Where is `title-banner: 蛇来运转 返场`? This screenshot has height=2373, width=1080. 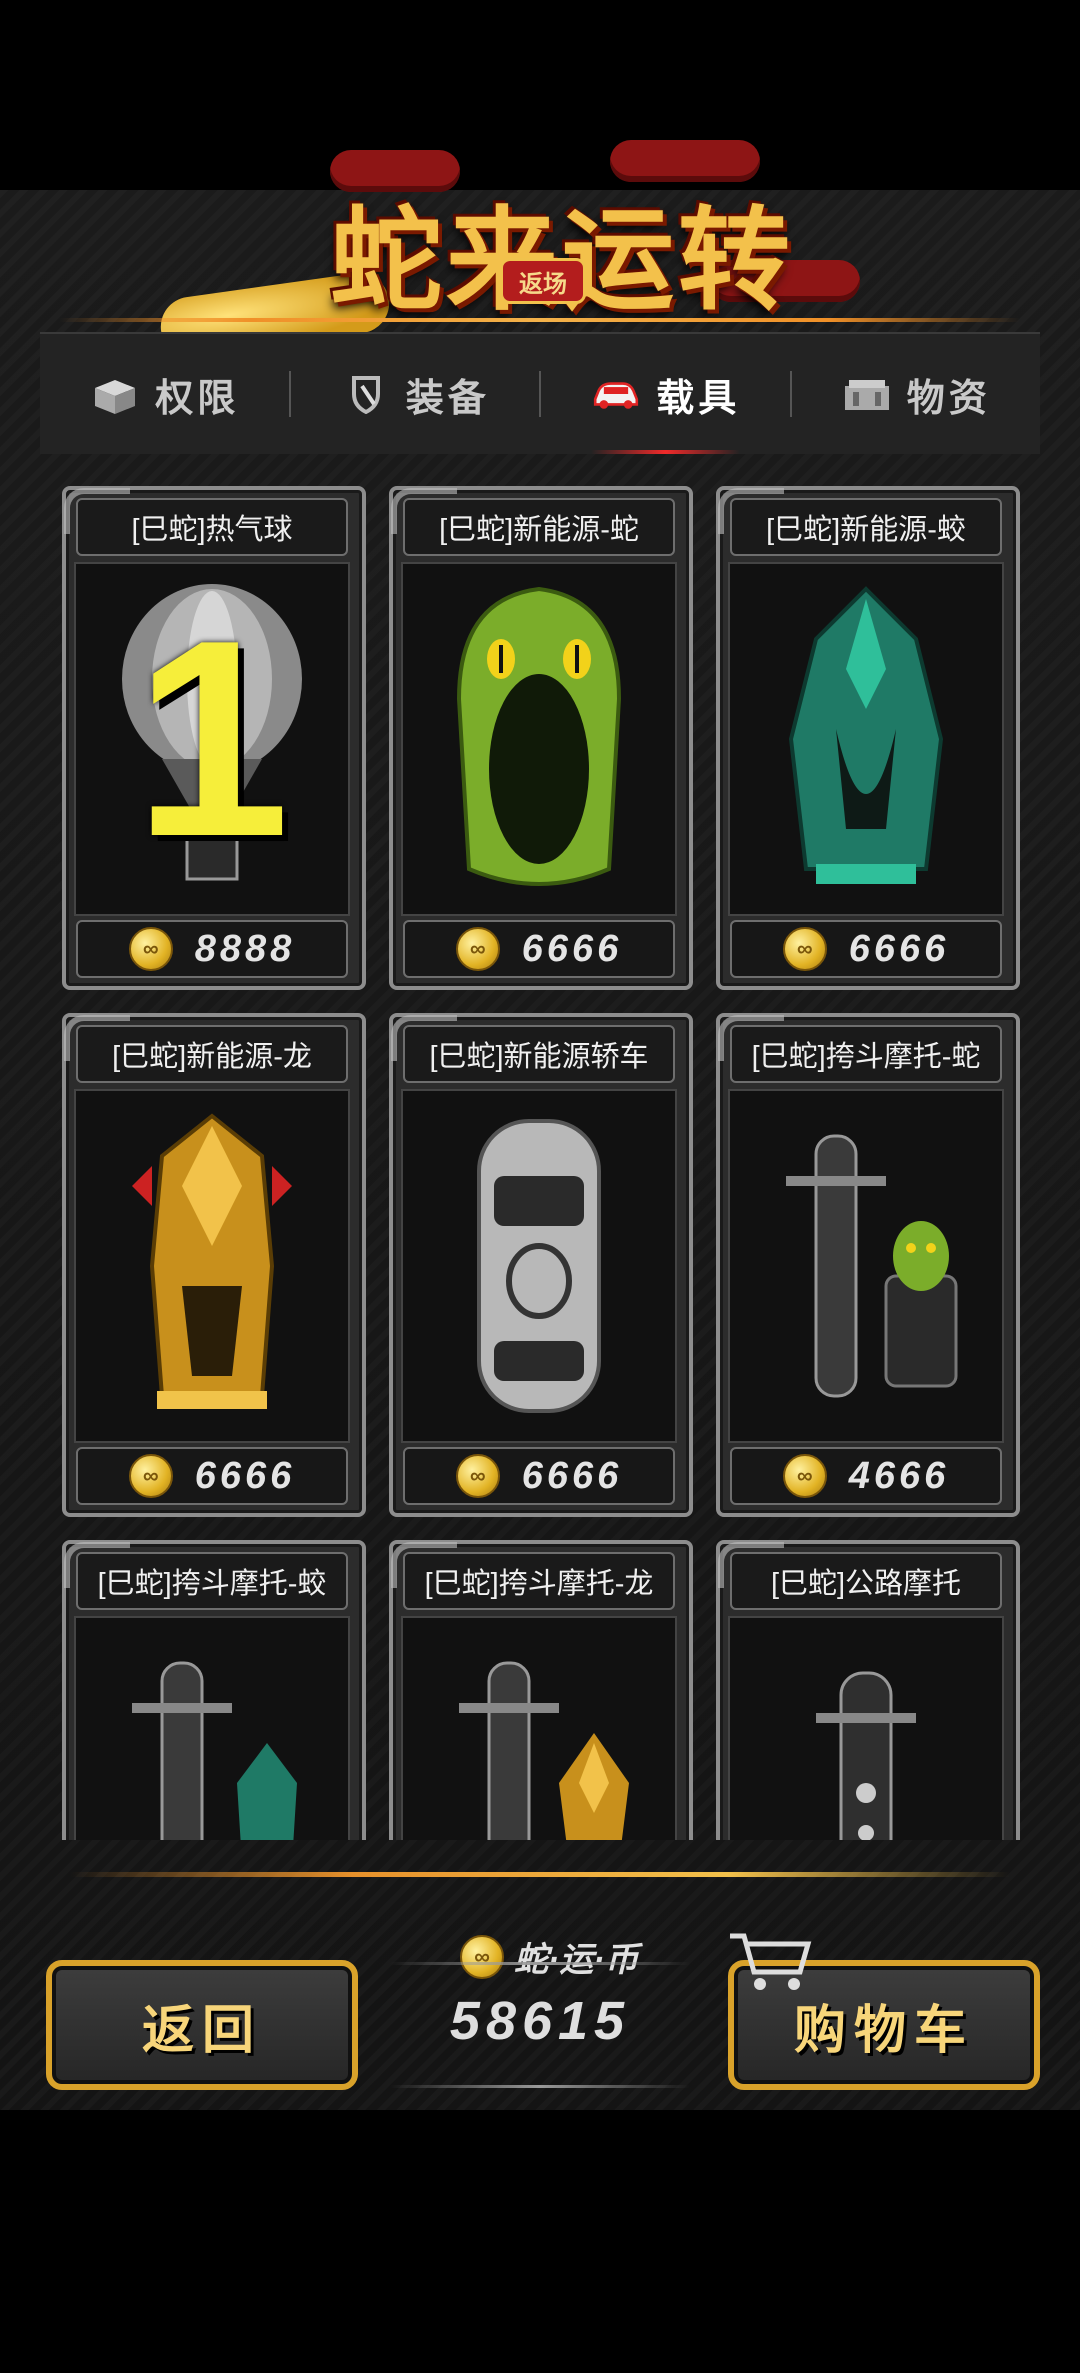
title-banner: 蛇来运转 返场 is located at coordinates (540, 250).